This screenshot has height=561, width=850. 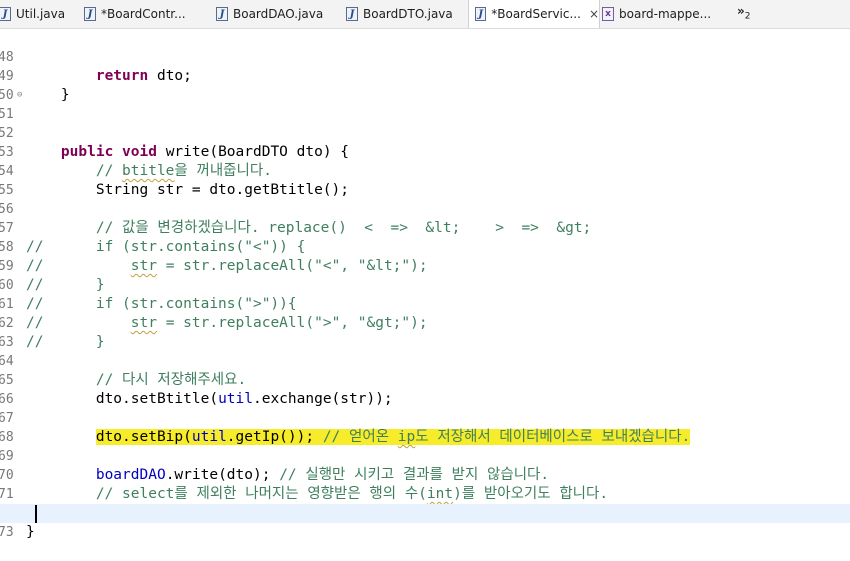 I want to click on code-line: 49 }, so click(x=425, y=75).